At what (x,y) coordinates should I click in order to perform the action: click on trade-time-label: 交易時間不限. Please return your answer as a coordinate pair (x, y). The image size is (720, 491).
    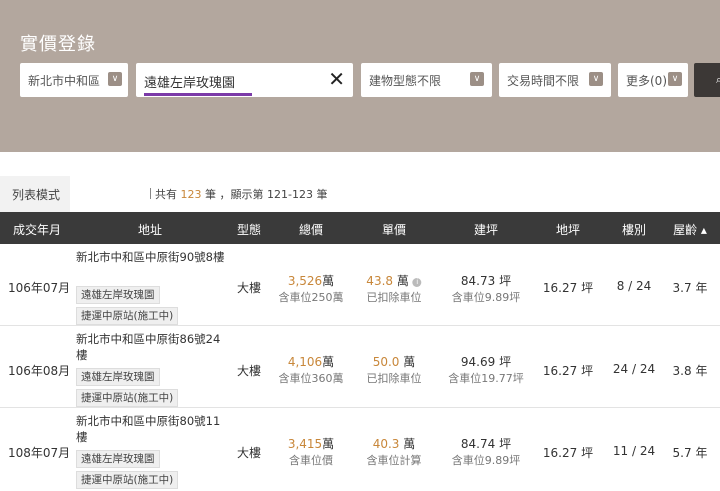
    Looking at the image, I should click on (543, 81).